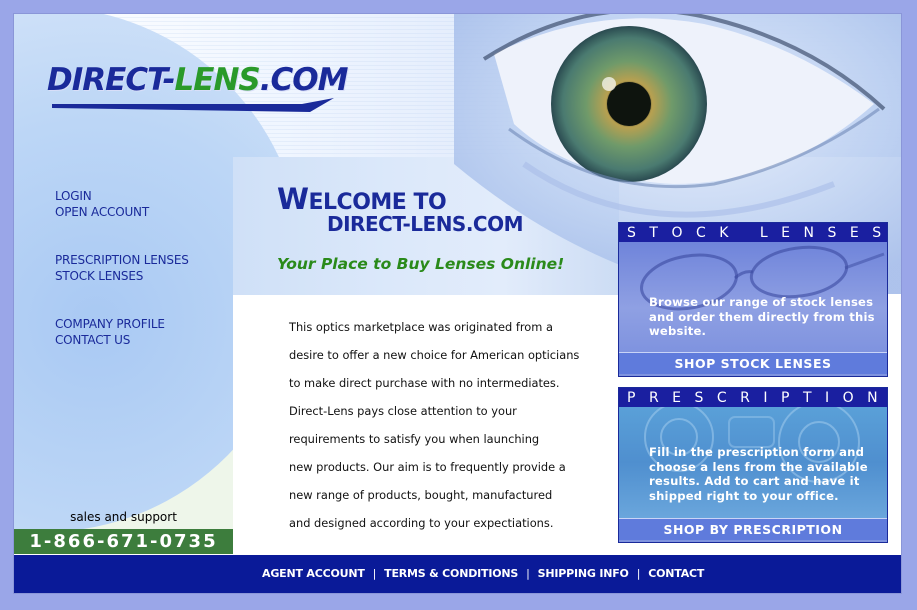 The image size is (917, 610). What do you see at coordinates (425, 224) in the screenshot?
I see `welcome-site-name: DIRECT-LENS.COM` at bounding box center [425, 224].